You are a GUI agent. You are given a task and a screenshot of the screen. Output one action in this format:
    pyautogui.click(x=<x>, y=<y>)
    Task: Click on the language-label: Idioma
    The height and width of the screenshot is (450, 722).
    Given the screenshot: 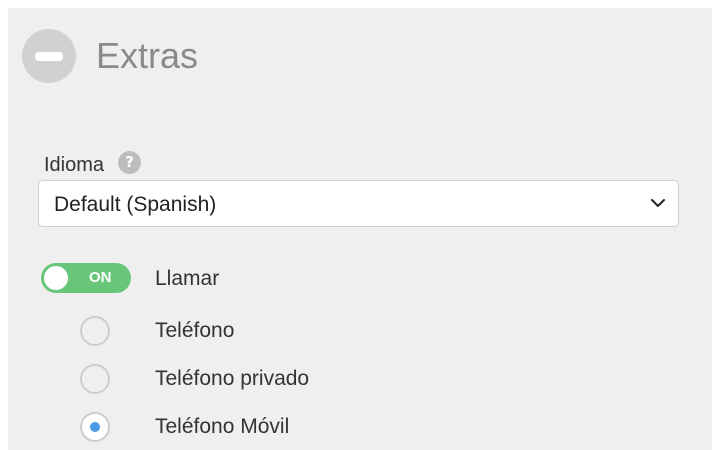 What is the action you would take?
    pyautogui.click(x=74, y=165)
    